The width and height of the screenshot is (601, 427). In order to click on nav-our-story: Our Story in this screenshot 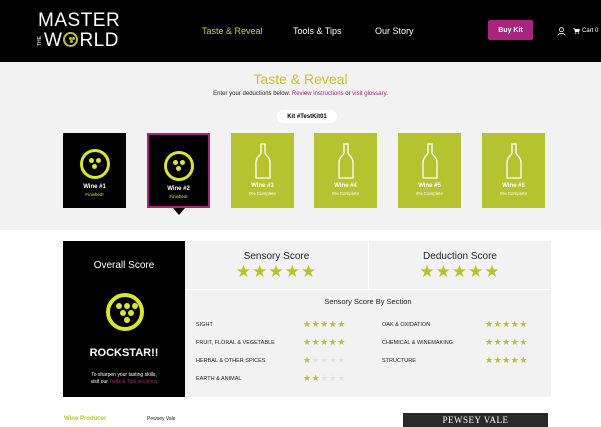, I will do `click(394, 31)`.